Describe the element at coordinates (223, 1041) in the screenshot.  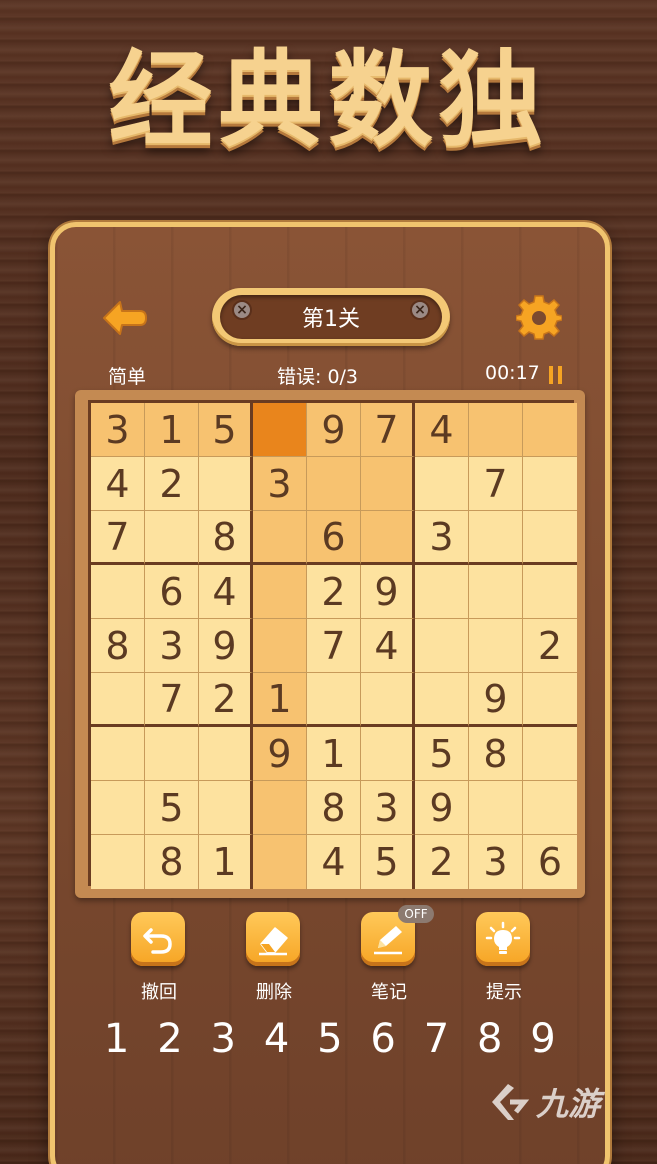
I see `numpad-key-3: 3` at that location.